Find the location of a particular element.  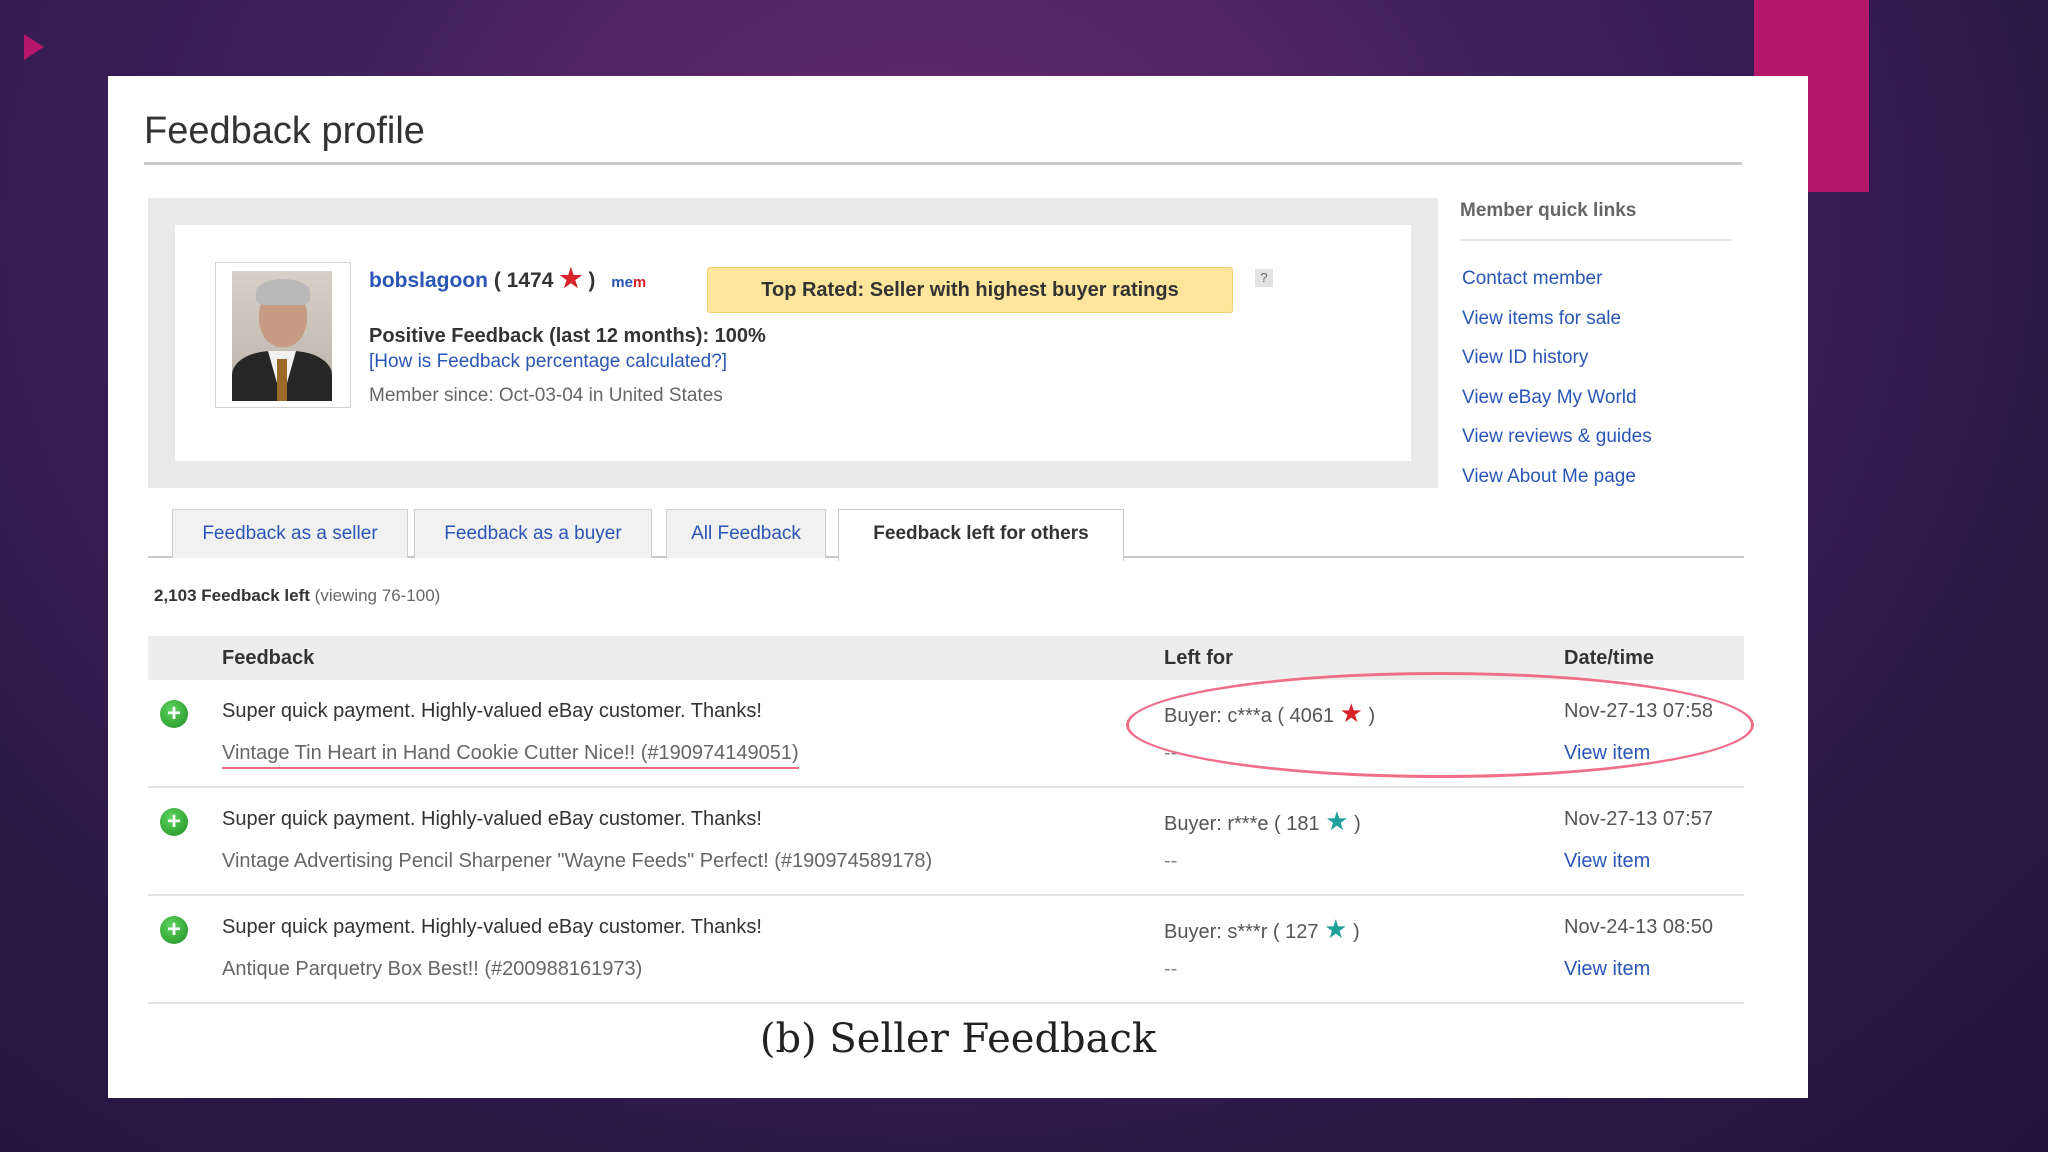

figure-caption: (b) Seller Feedback is located at coordinates (958, 1039).